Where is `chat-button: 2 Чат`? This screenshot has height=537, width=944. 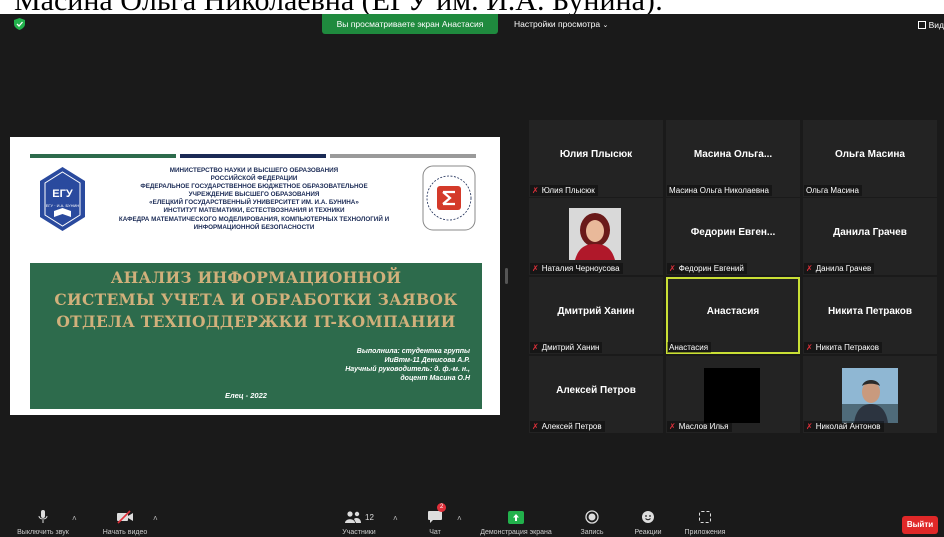 chat-button: 2 Чат is located at coordinates (435, 518).